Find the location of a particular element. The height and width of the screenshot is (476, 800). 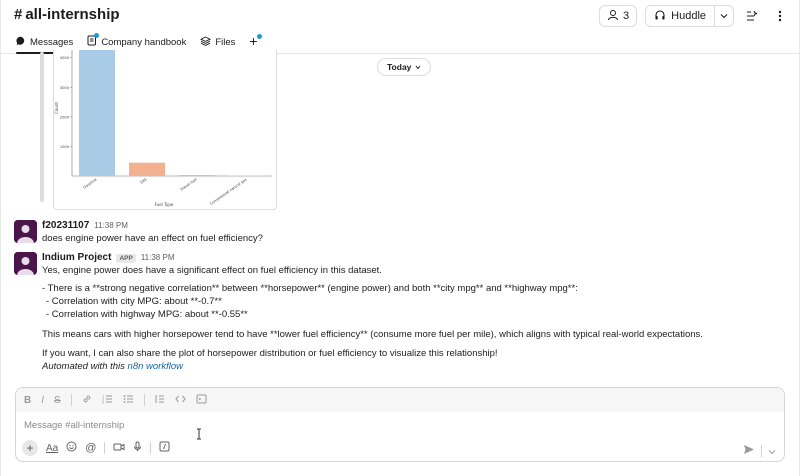

chart-y-tick-label: 1000 is located at coordinates (65, 147).